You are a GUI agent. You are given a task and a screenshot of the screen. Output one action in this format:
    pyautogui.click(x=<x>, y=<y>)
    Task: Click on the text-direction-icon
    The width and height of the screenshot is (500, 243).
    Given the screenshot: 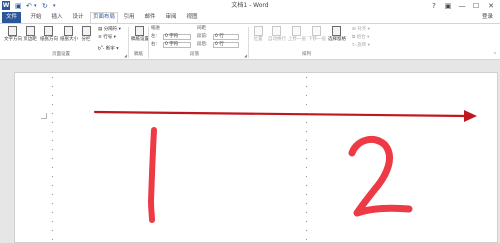 What is the action you would take?
    pyautogui.click(x=12, y=31)
    